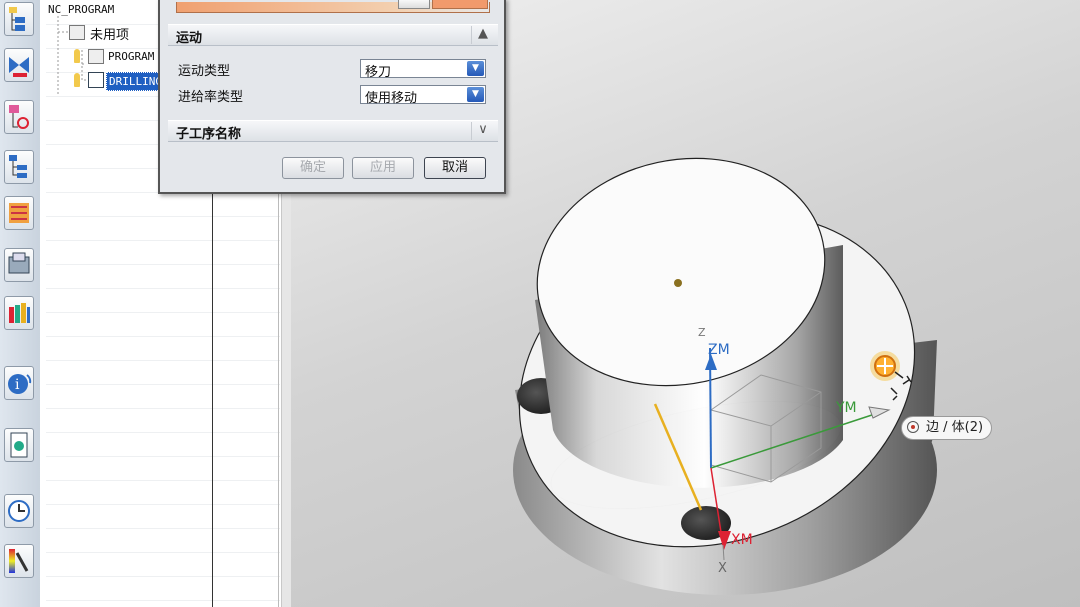 This screenshot has height=607, width=1080. What do you see at coordinates (414, 4) in the screenshot?
I see `dialog-top-button` at bounding box center [414, 4].